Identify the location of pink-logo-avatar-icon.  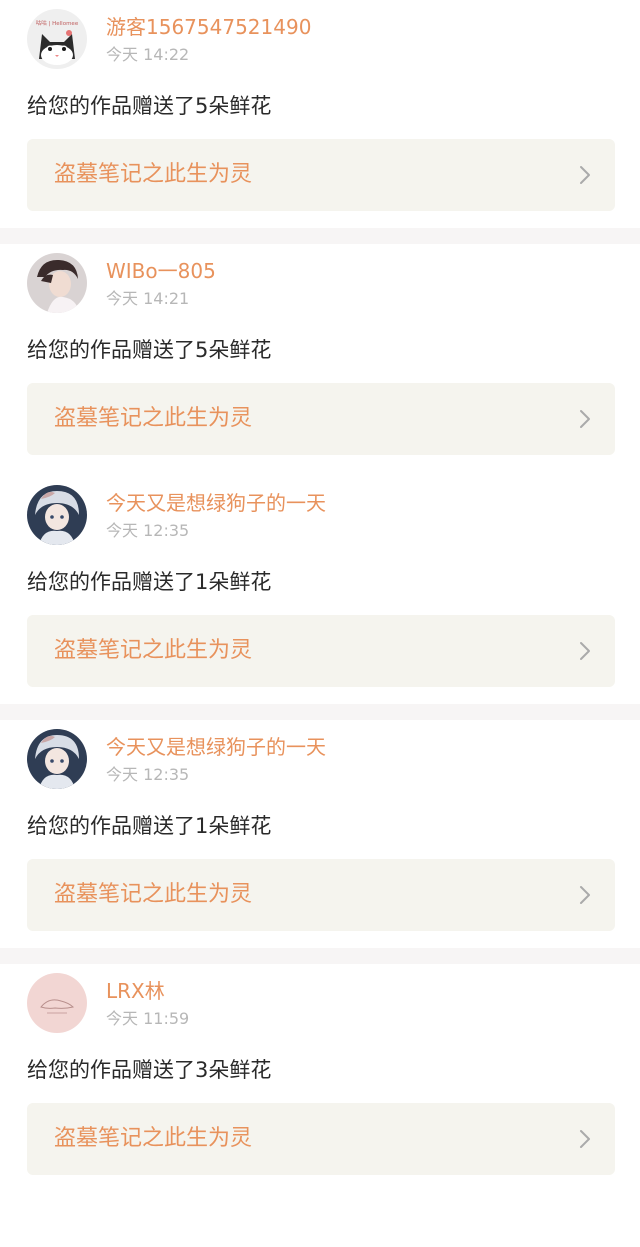
(57, 1003).